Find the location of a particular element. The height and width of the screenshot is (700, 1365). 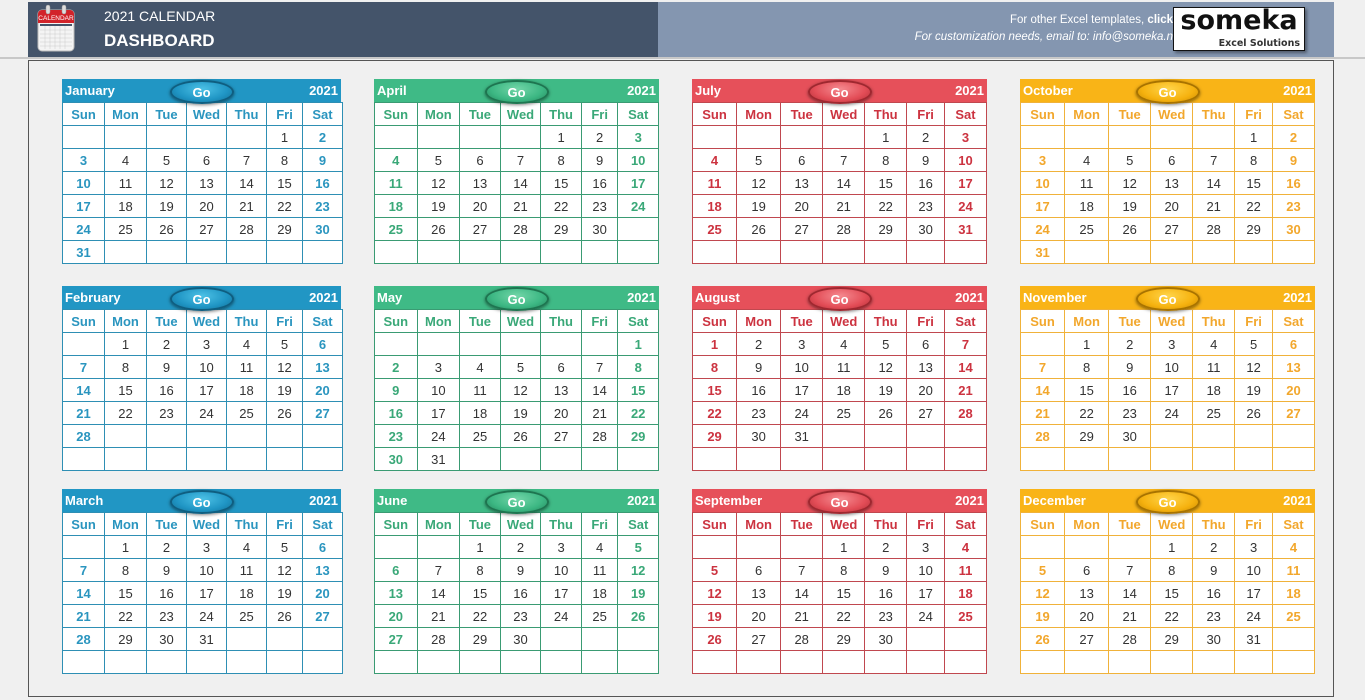

go-button-september: Go is located at coordinates (839, 502).